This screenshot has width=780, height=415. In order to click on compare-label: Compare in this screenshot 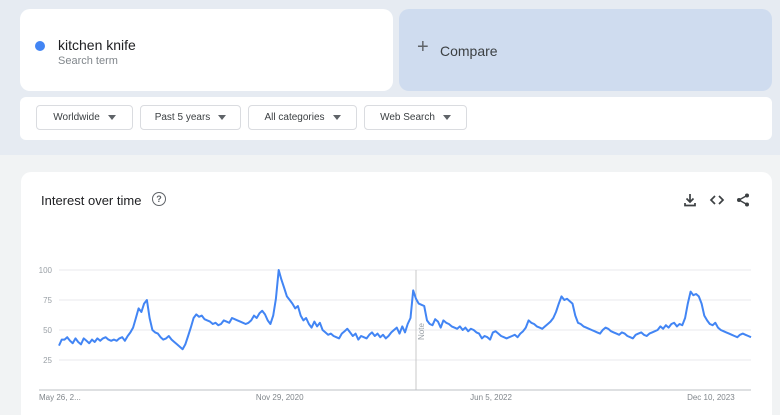, I will do `click(469, 51)`.